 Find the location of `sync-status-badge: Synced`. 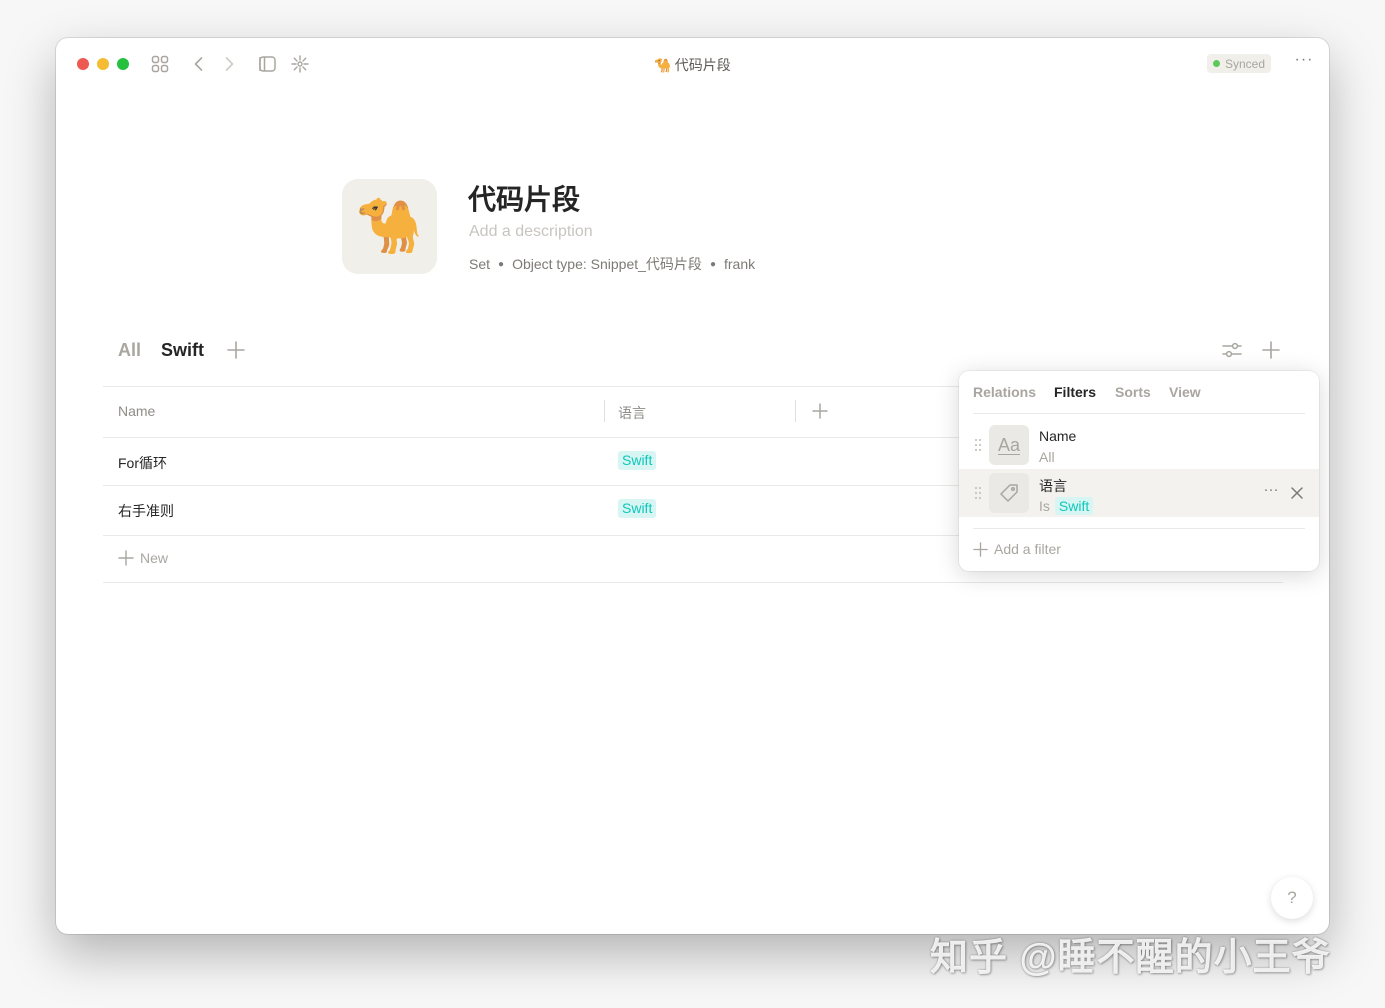

sync-status-badge: Synced is located at coordinates (1239, 63).